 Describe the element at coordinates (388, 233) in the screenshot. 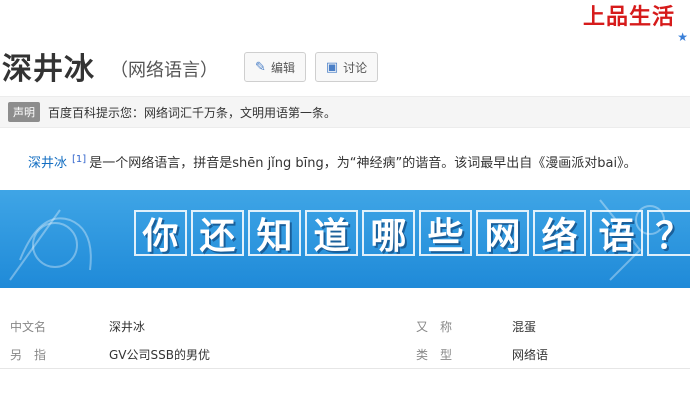

I see `banner-char: 哪` at that location.